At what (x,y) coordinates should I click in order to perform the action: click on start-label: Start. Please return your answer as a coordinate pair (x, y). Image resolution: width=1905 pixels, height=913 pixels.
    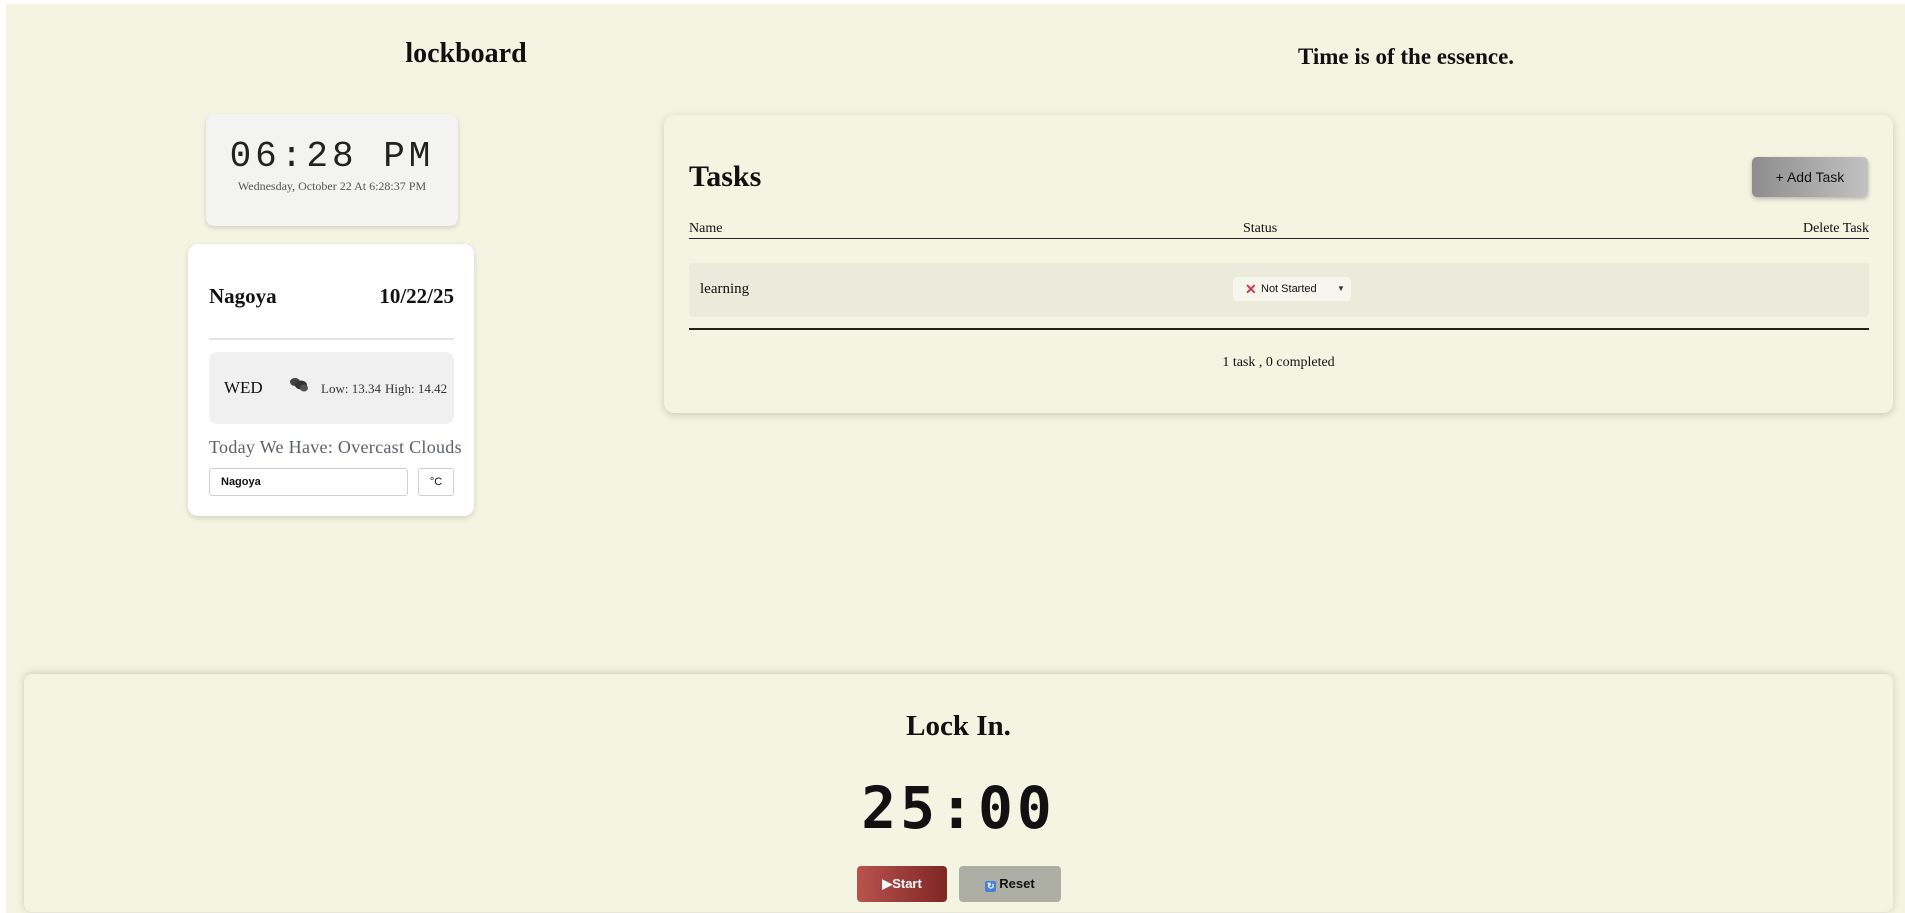
    Looking at the image, I should click on (907, 883).